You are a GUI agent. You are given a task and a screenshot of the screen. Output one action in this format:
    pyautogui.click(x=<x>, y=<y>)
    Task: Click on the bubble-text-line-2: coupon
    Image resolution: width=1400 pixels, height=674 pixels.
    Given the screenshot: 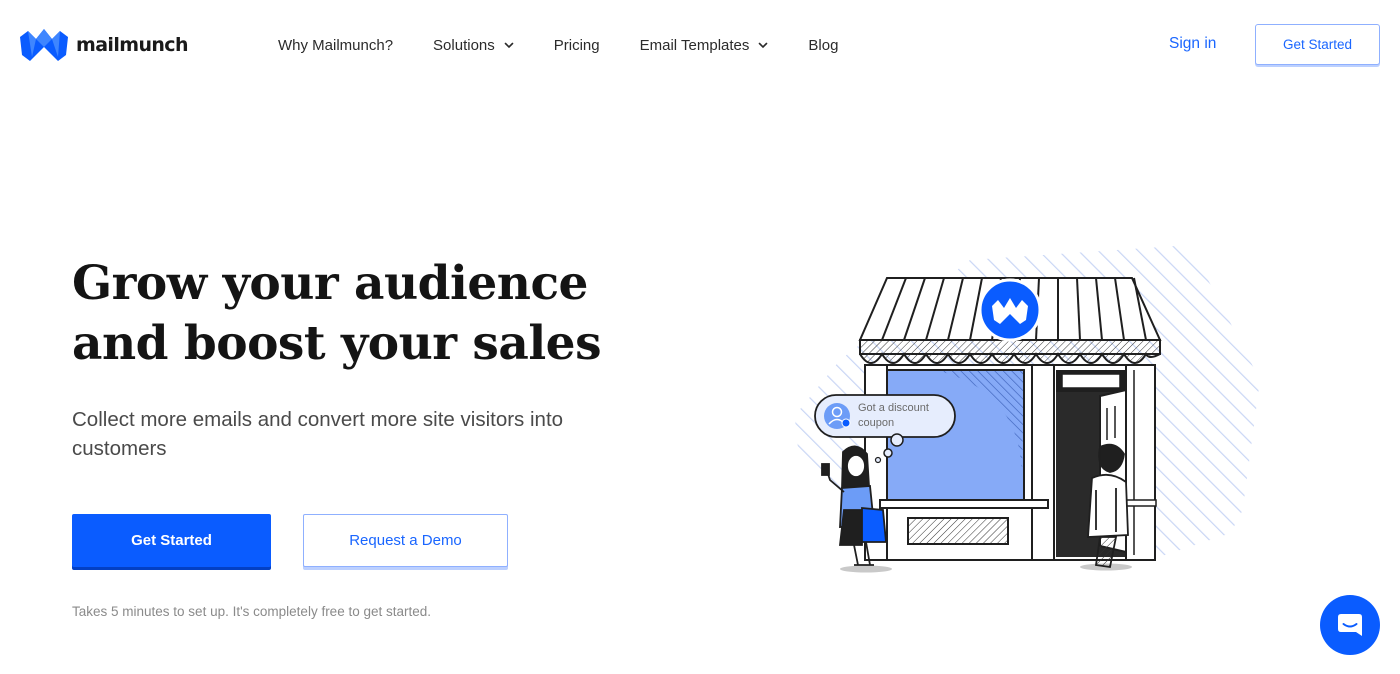 What is the action you would take?
    pyautogui.click(x=876, y=423)
    